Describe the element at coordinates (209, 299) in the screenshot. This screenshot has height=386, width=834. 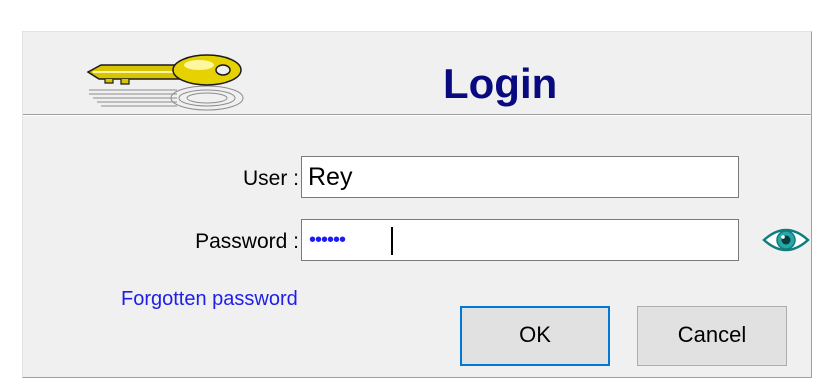
I see `forgotten-password-link: Forgotten password` at that location.